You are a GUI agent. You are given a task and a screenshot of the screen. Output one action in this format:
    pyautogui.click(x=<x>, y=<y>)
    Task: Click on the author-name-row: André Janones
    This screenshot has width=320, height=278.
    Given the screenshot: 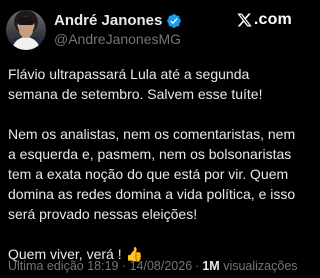 What is the action you would take?
    pyautogui.click(x=118, y=20)
    